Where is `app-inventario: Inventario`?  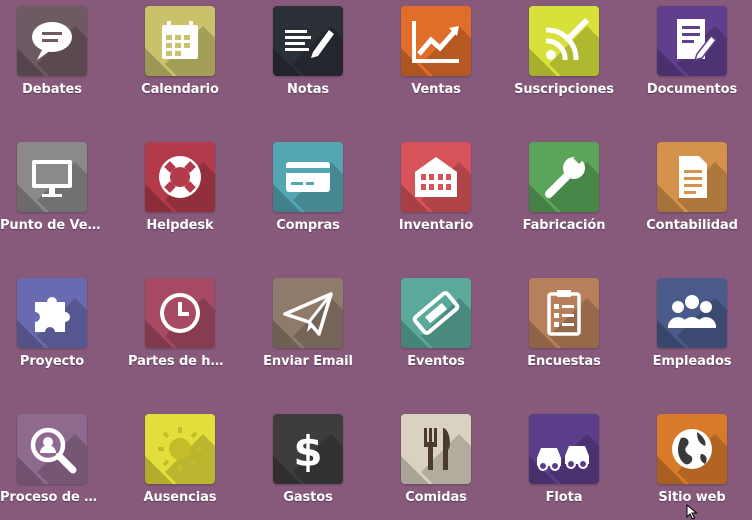
app-inventario: Inventario is located at coordinates (436, 192).